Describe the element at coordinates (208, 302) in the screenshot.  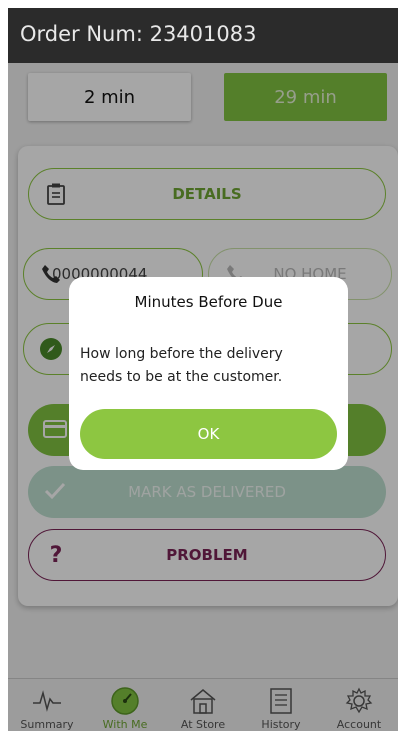
I see `dialog-title: Minutes Before Due` at that location.